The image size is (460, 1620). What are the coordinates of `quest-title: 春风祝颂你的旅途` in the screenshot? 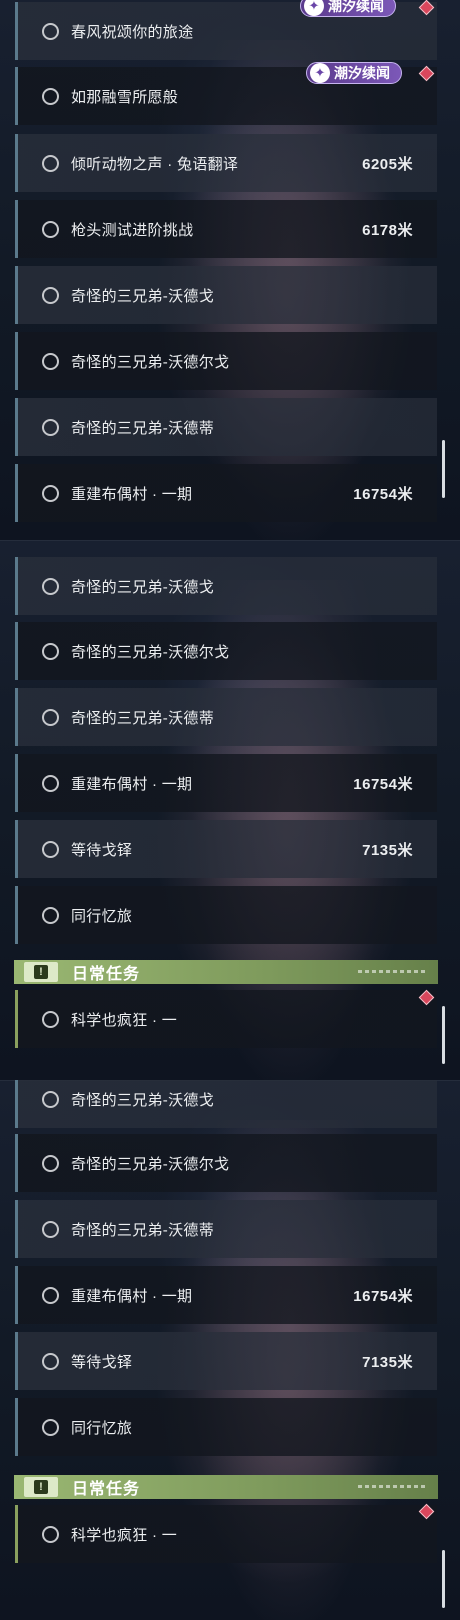 It's located at (132, 32).